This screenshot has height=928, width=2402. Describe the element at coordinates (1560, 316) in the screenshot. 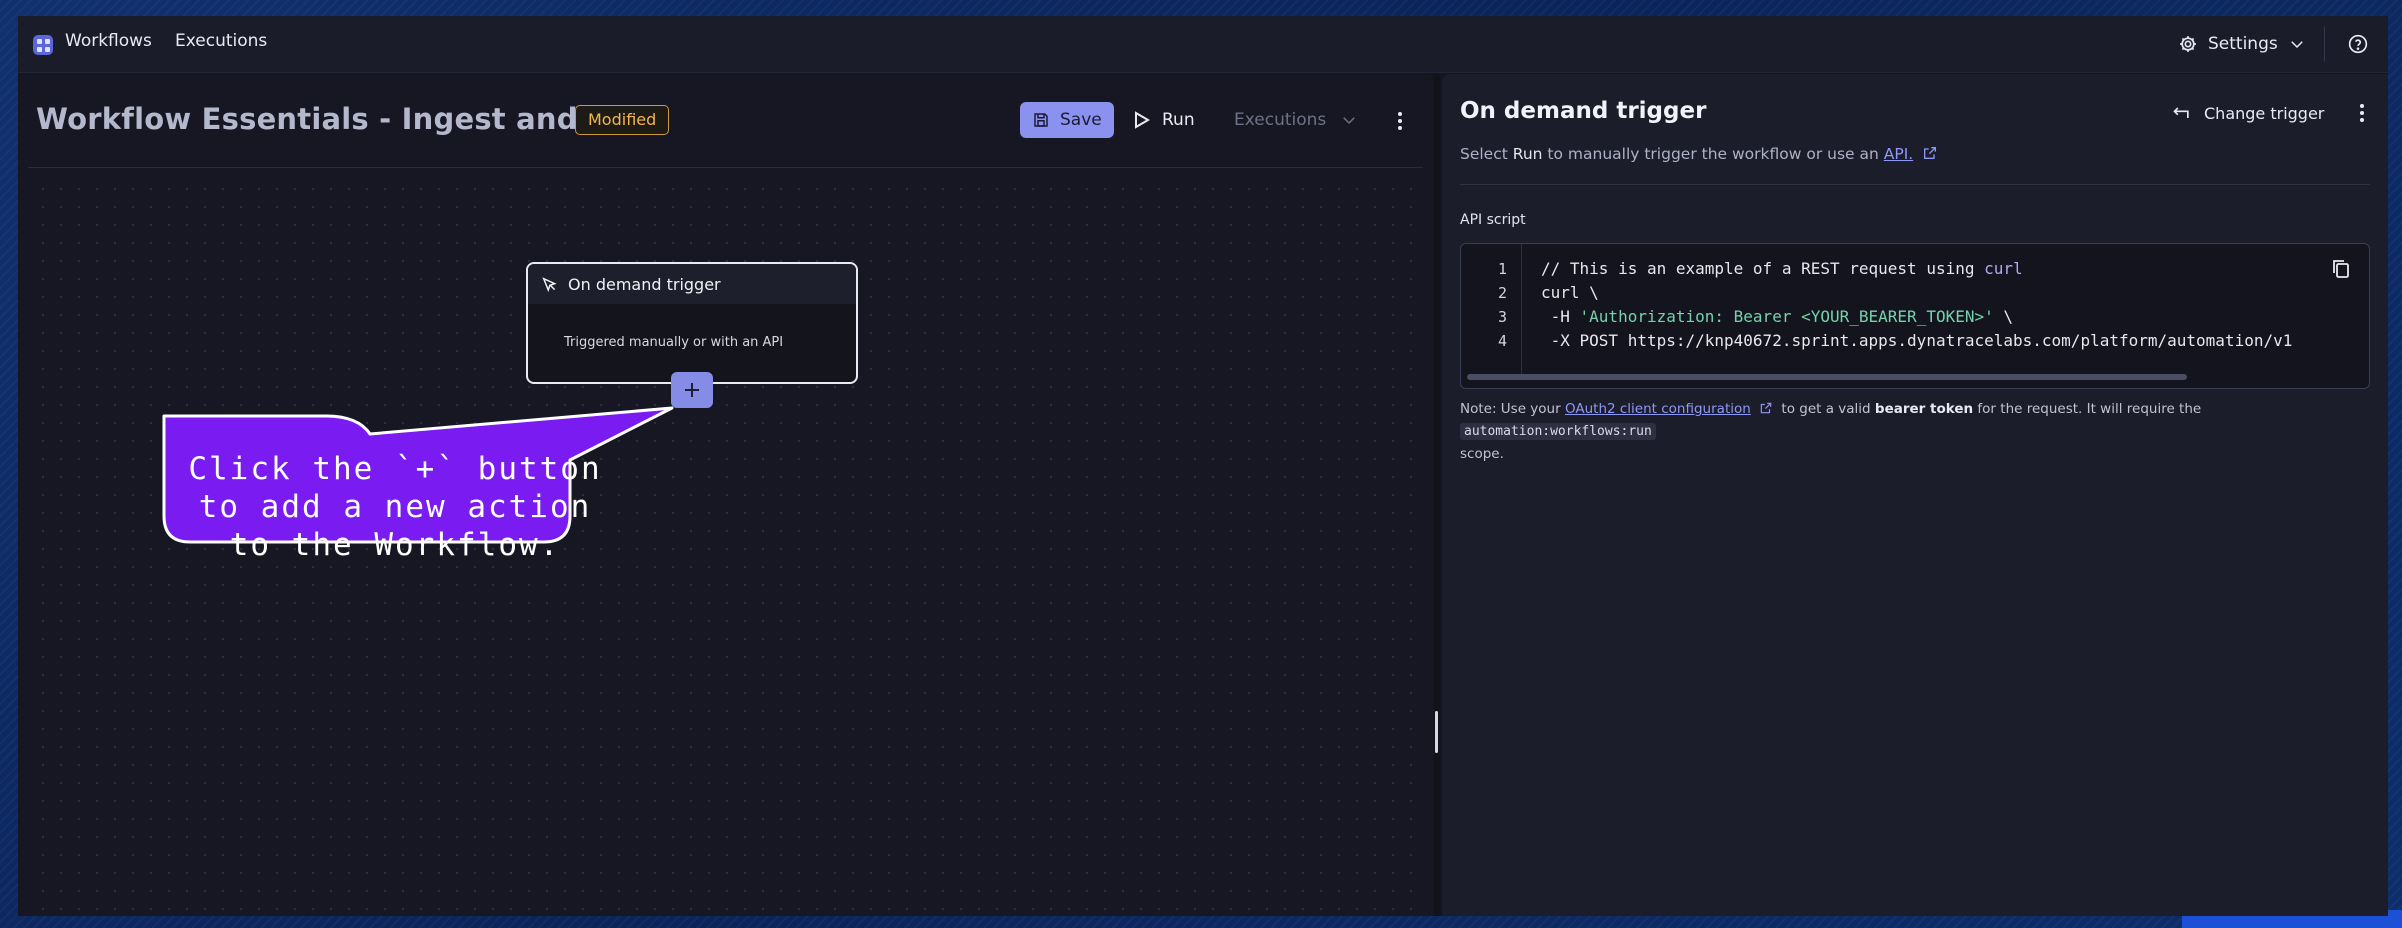

I see `code-flag: -H` at that location.